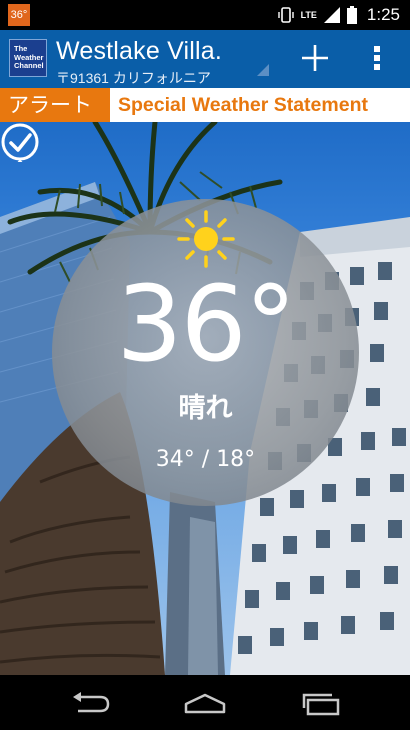 The height and width of the screenshot is (730, 410). What do you see at coordinates (28, 58) in the screenshot?
I see `weather-channel-logo: The Weather Channel` at bounding box center [28, 58].